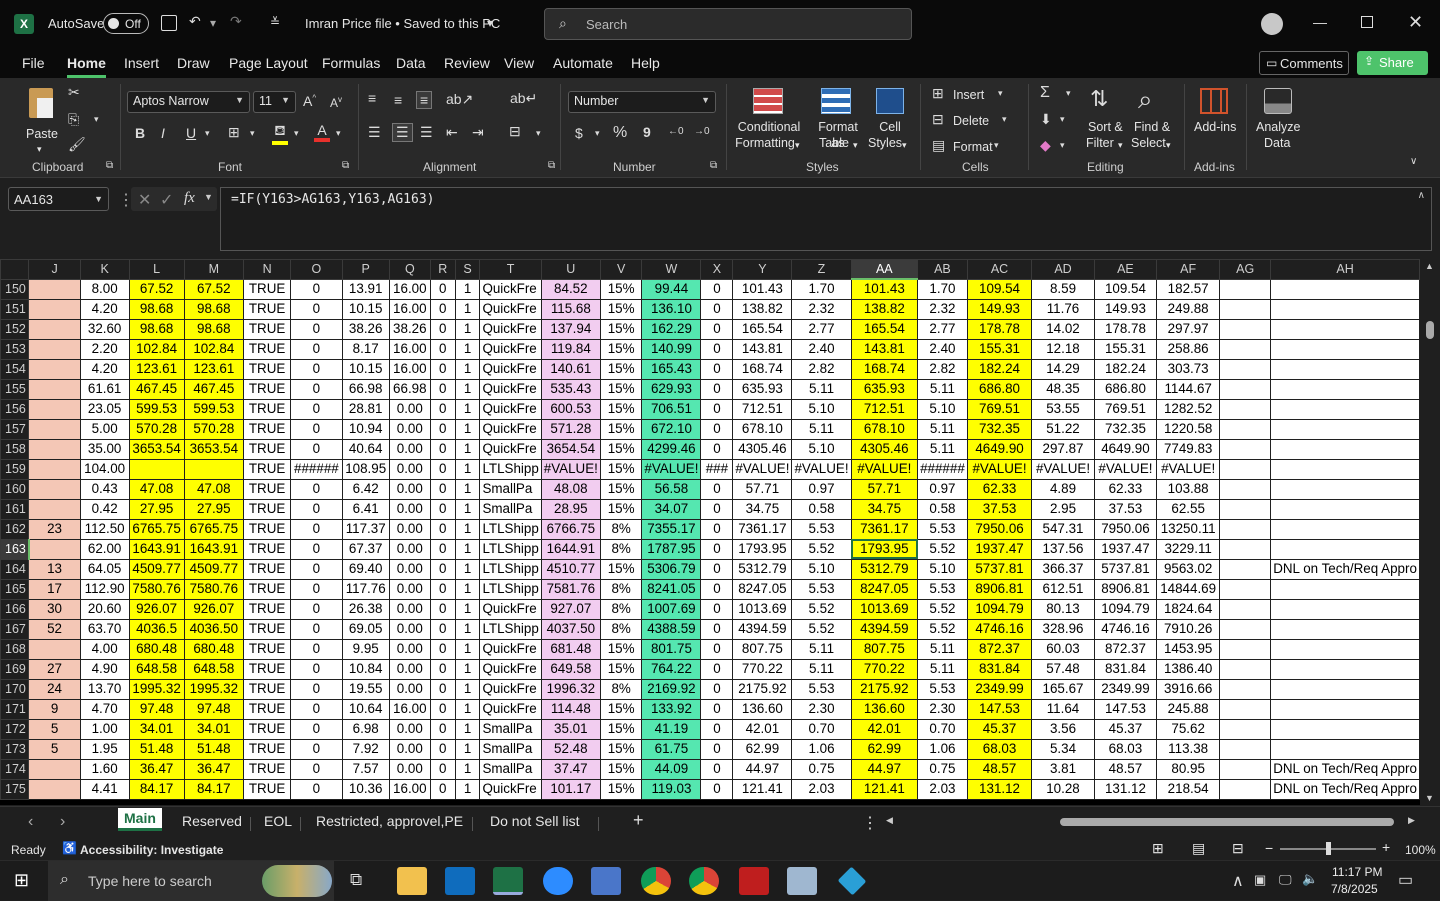 The height and width of the screenshot is (901, 1440). Describe the element at coordinates (467, 449) in the screenshot. I see `cell-S158: 1` at that location.